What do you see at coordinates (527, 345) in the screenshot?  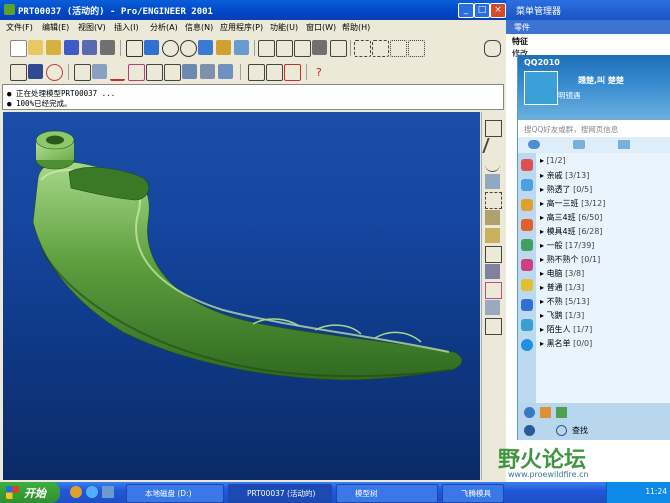 I see `add-app-icon` at bounding box center [527, 345].